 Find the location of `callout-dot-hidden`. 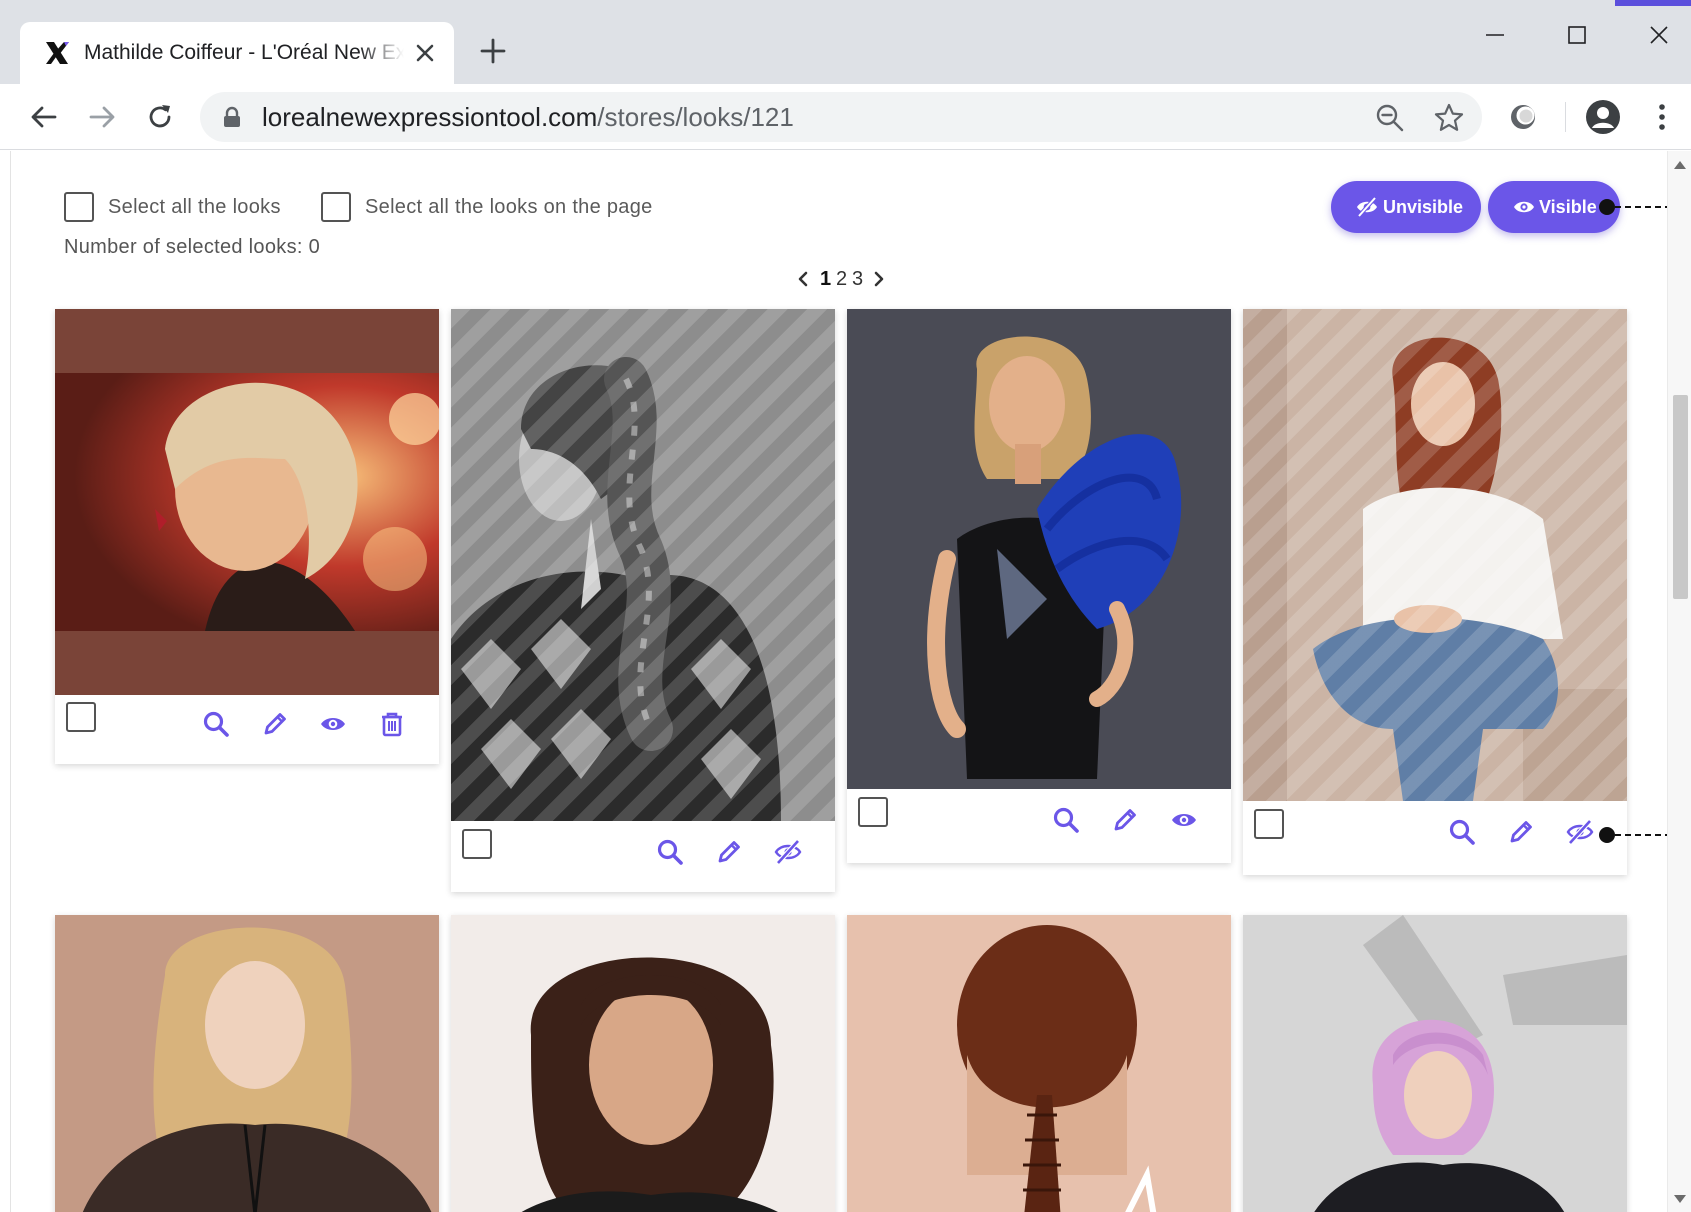

callout-dot-hidden is located at coordinates (1607, 835).